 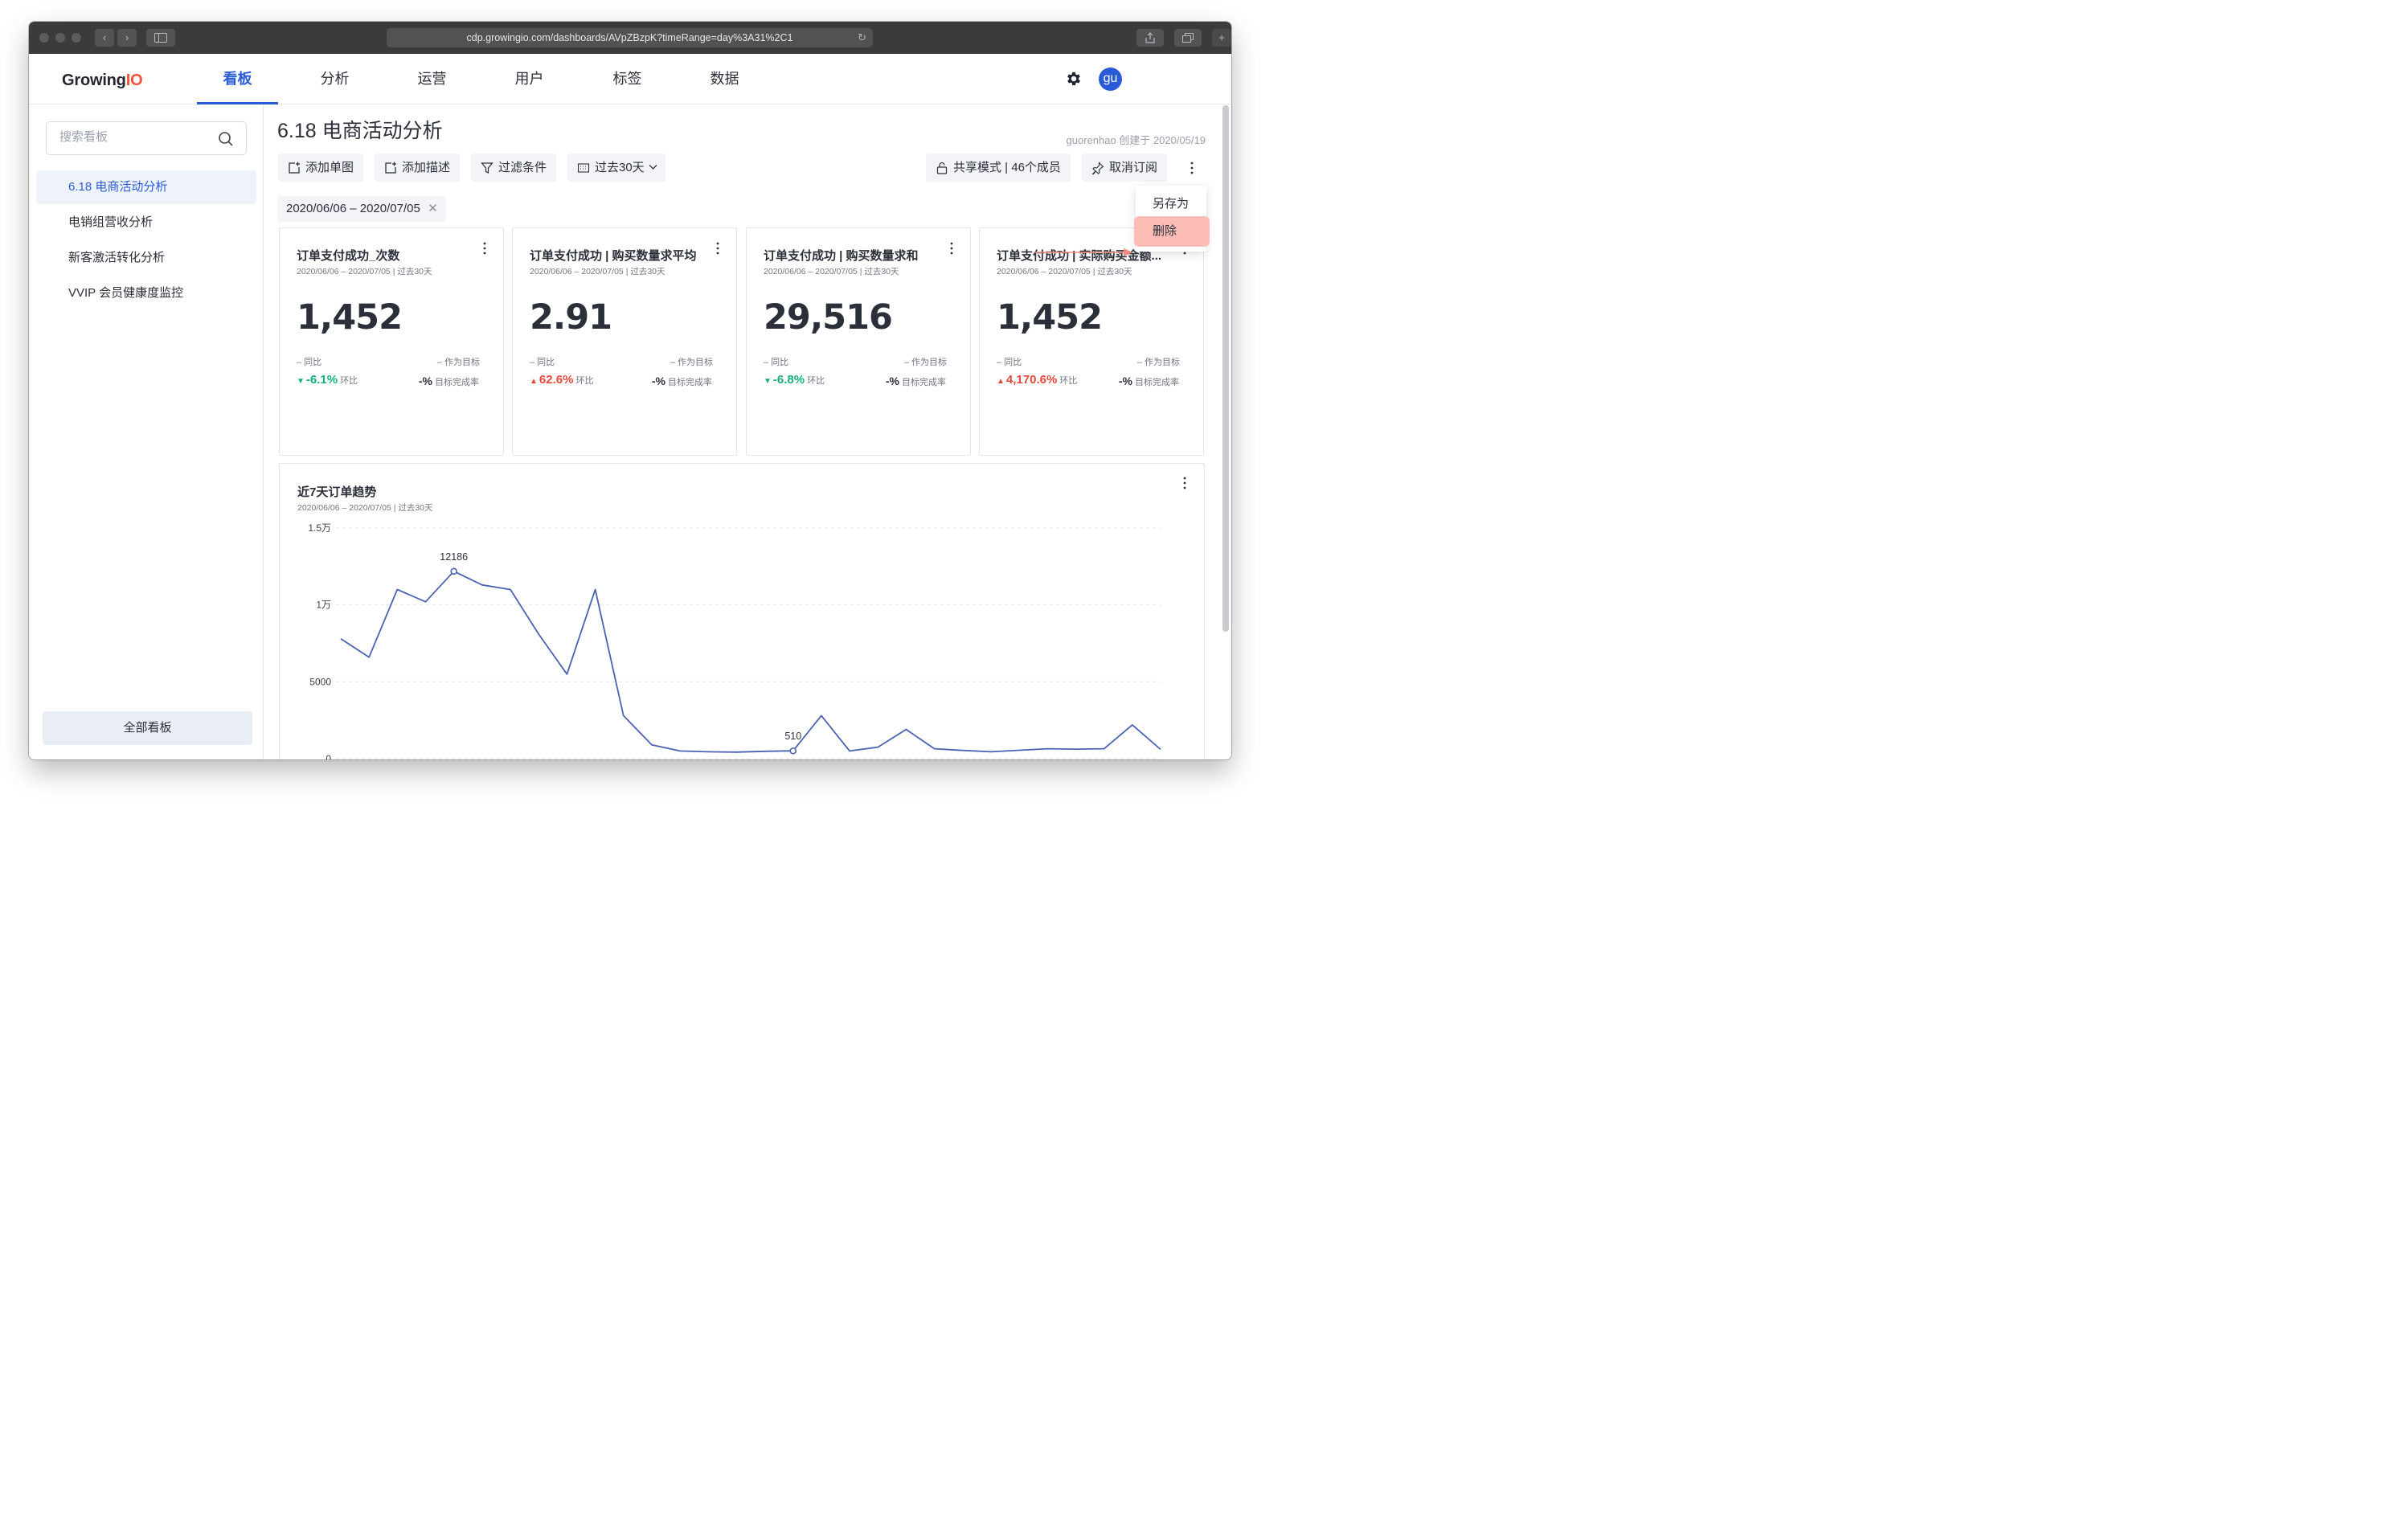 I want to click on sidebar-toggle-icon, so click(x=160, y=38).